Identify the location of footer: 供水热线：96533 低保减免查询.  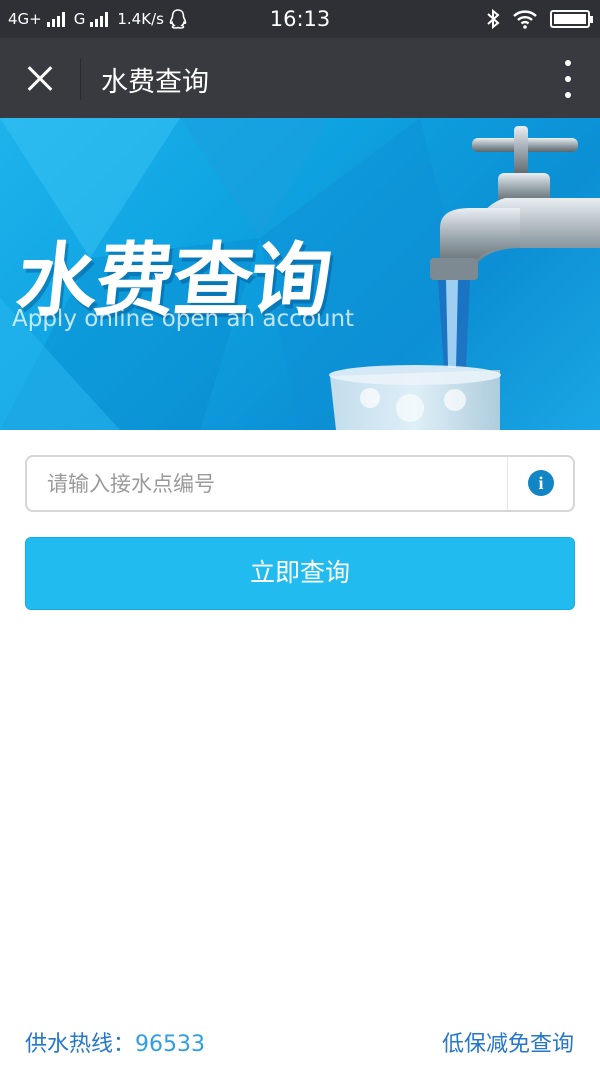
(300, 1042).